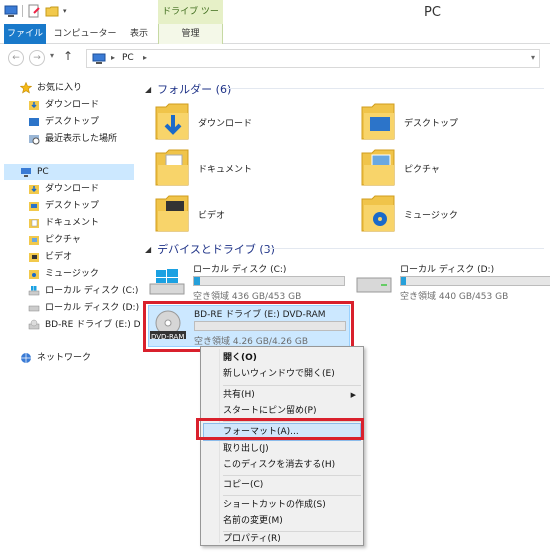  What do you see at coordinates (234, 214) in the screenshot?
I see `folder-videos: ビデオ` at bounding box center [234, 214].